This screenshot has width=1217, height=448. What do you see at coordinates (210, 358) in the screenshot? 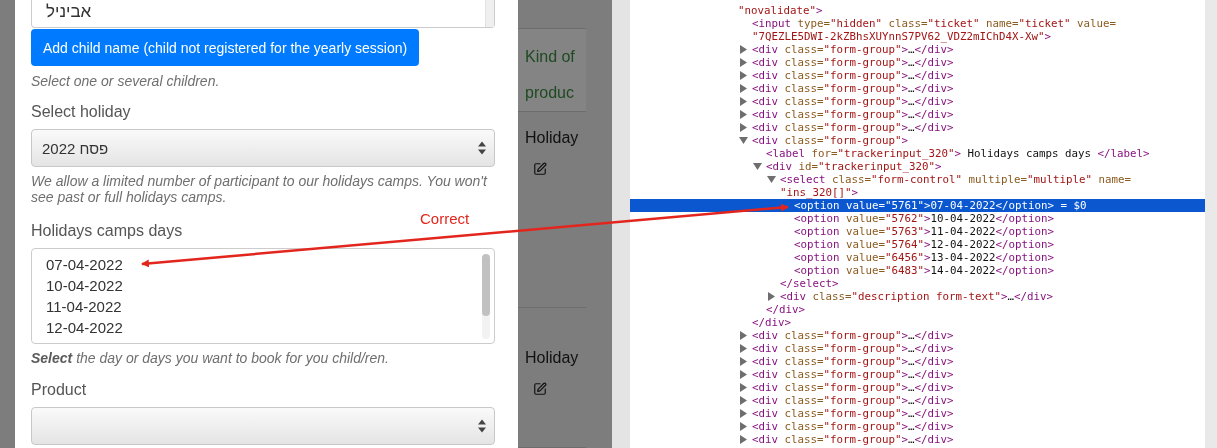
I see `camp-days-help-text: Select the day or days you want to book for you child/ren.` at bounding box center [210, 358].